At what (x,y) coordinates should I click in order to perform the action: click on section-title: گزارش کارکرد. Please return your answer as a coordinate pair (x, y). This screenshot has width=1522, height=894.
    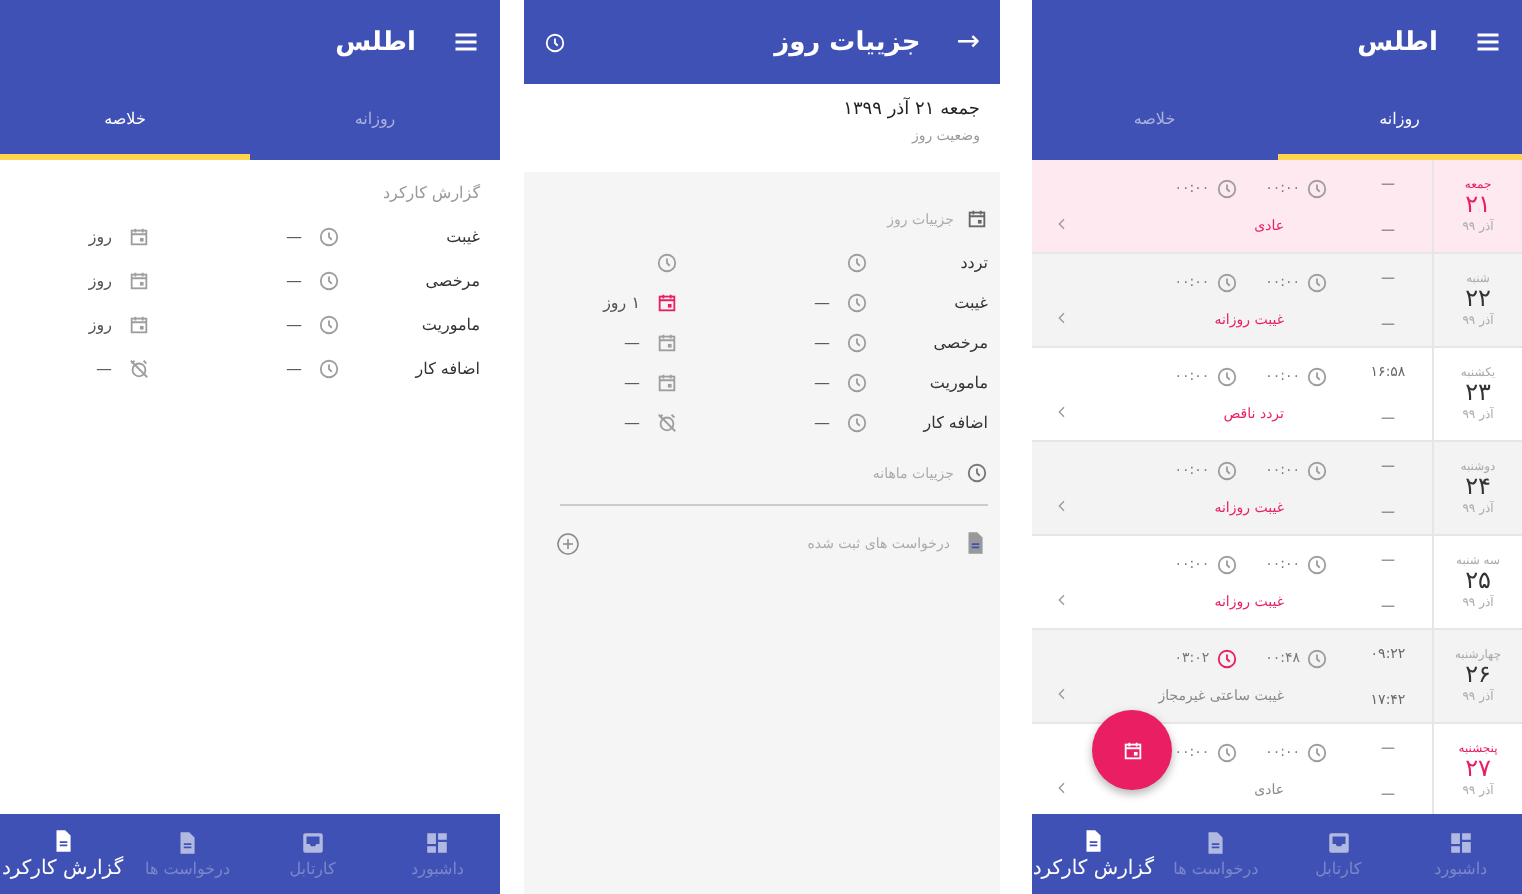
    Looking at the image, I should click on (431, 194).